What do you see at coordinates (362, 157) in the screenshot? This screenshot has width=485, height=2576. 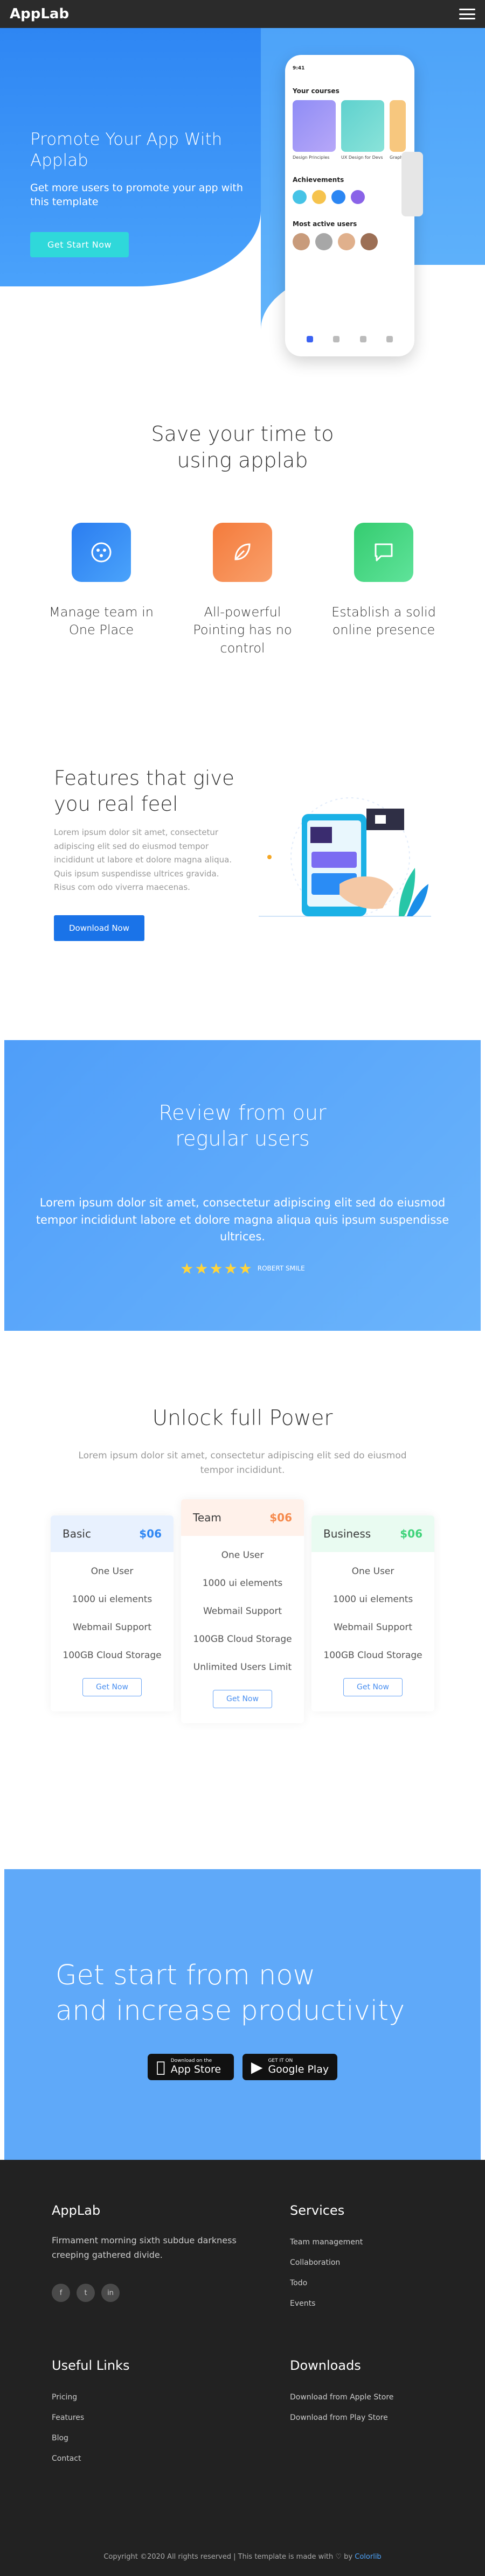 I see `course-label: UX Design for Devs` at bounding box center [362, 157].